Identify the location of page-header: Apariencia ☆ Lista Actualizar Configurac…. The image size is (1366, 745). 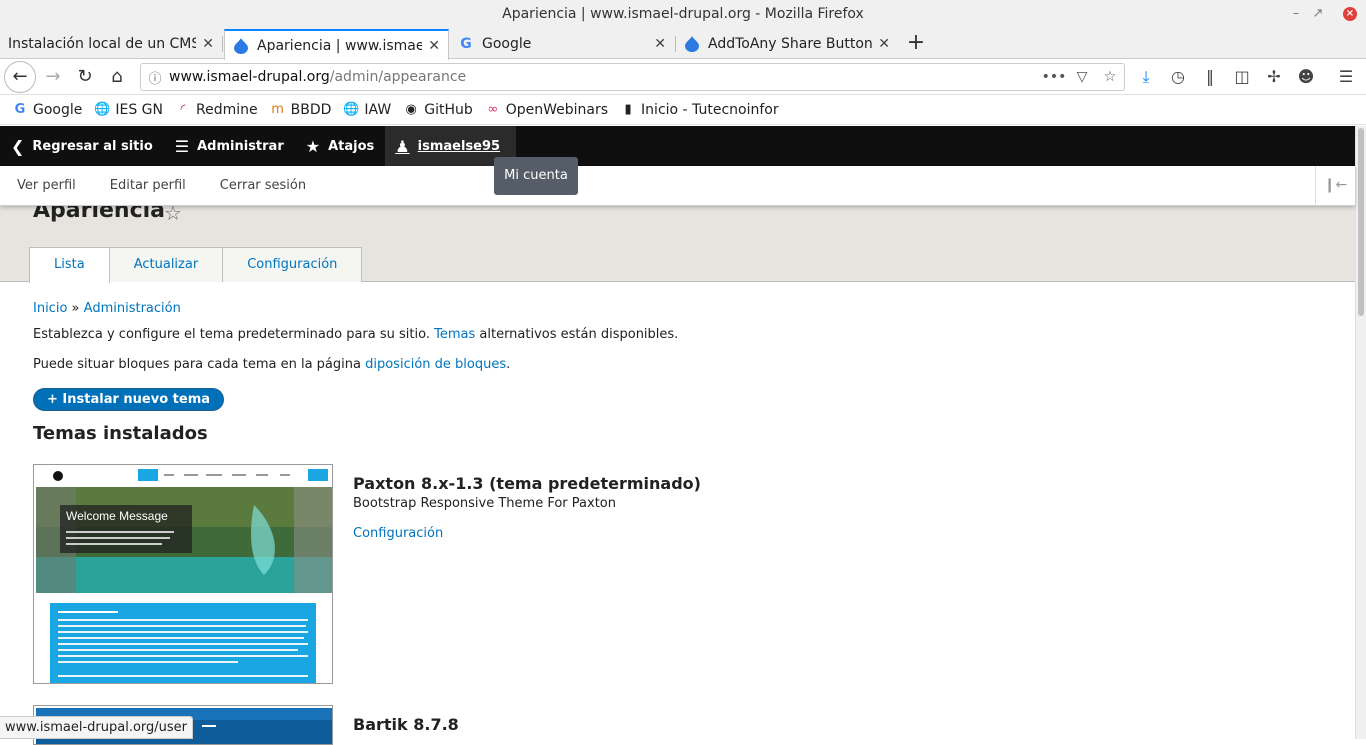
(677, 240).